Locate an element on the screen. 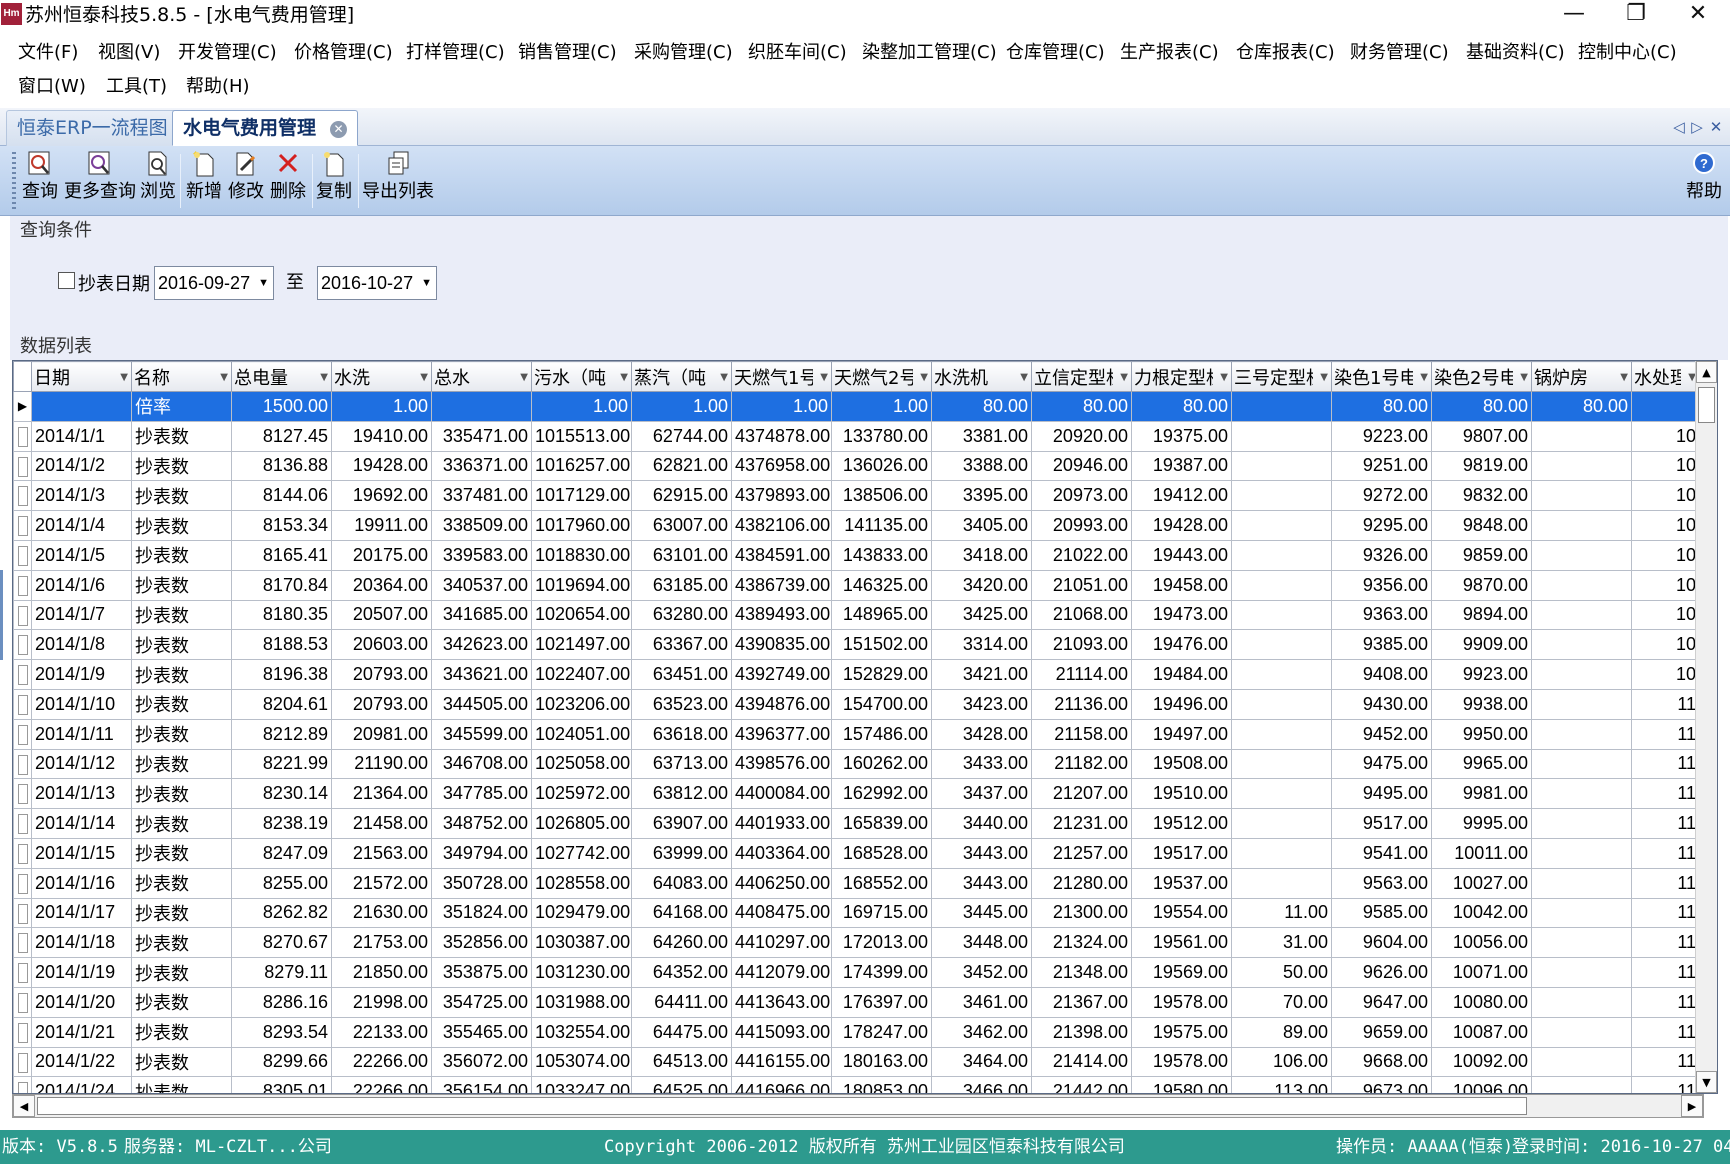 The image size is (1730, 1164). table-cell: 3443.00 is located at coordinates (981, 853).